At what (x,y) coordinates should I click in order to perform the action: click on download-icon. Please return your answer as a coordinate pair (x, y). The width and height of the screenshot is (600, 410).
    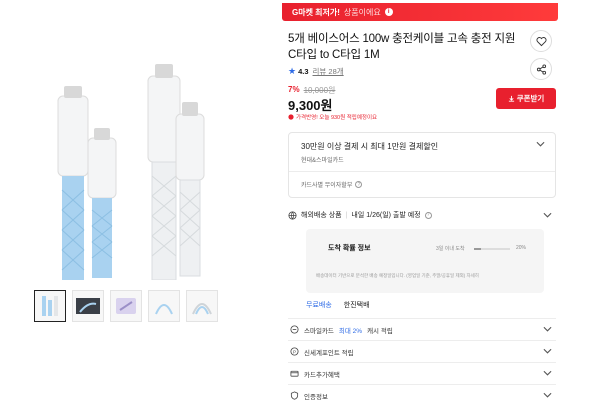
    Looking at the image, I should click on (511, 98).